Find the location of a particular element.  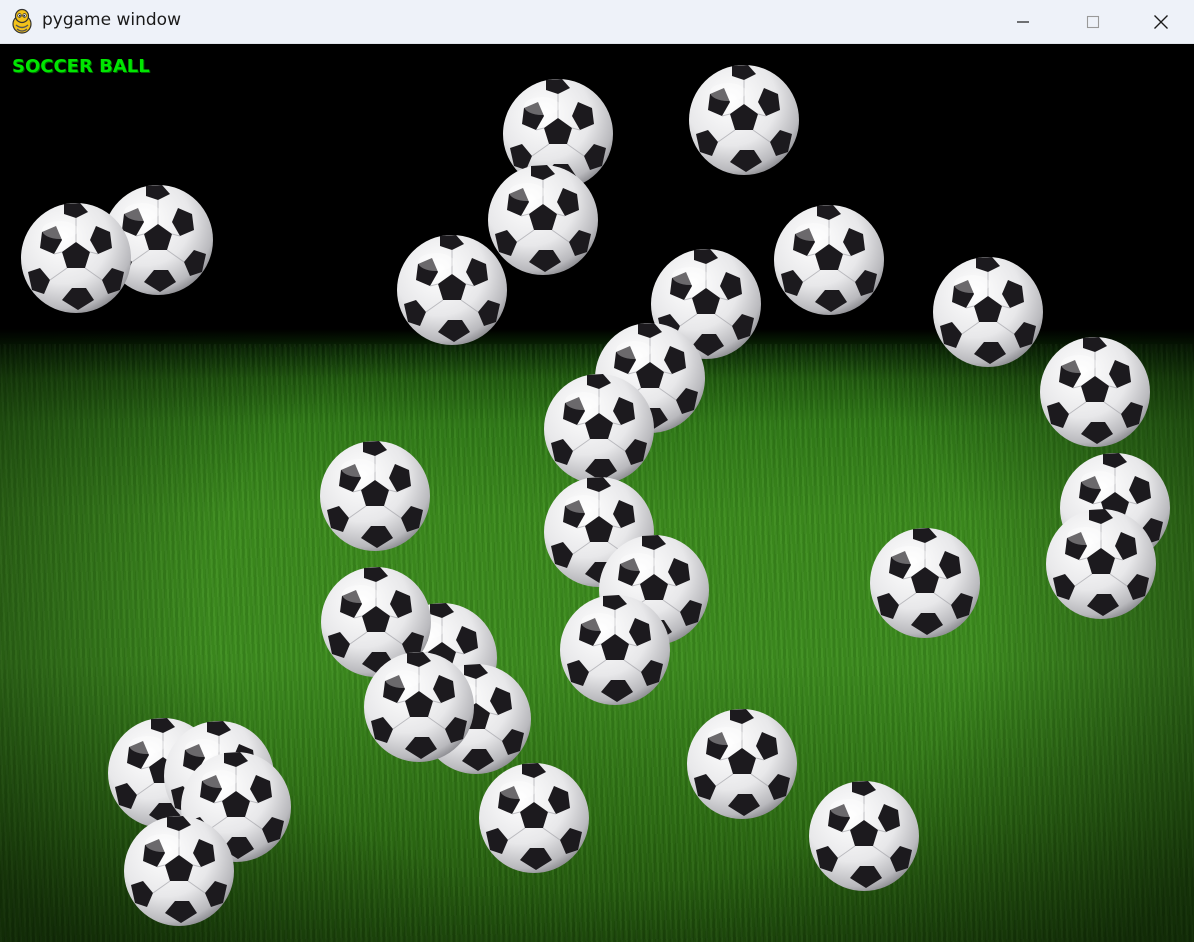

close-icon is located at coordinates (1161, 21).